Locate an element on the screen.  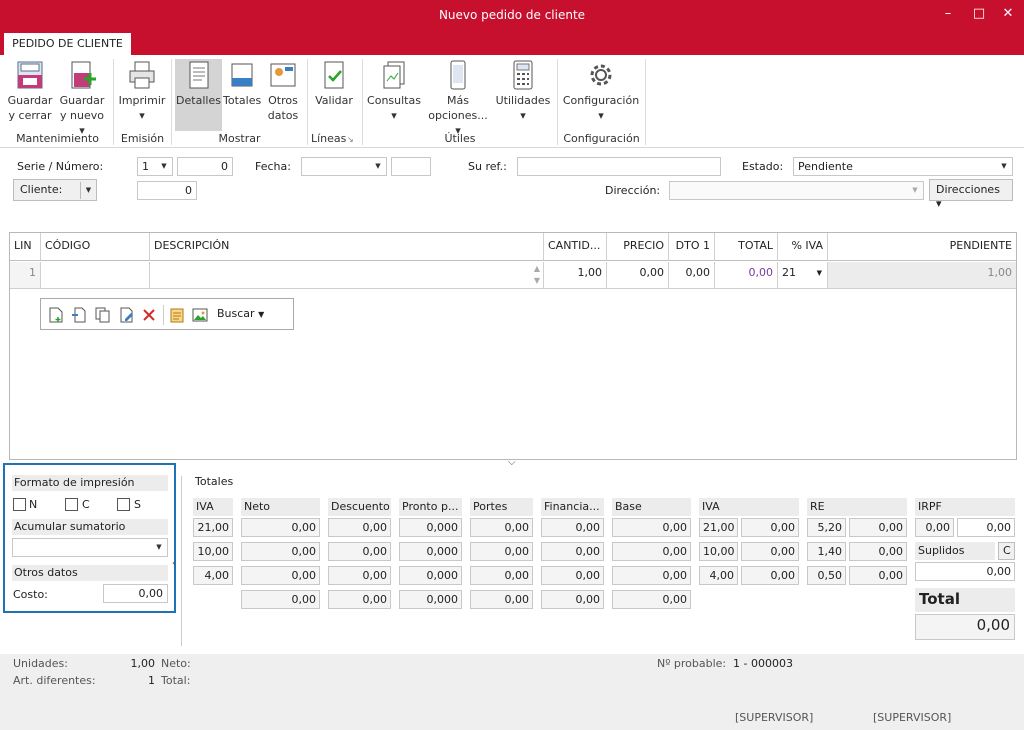
suplidos-input: 0,00 is located at coordinates (965, 571).